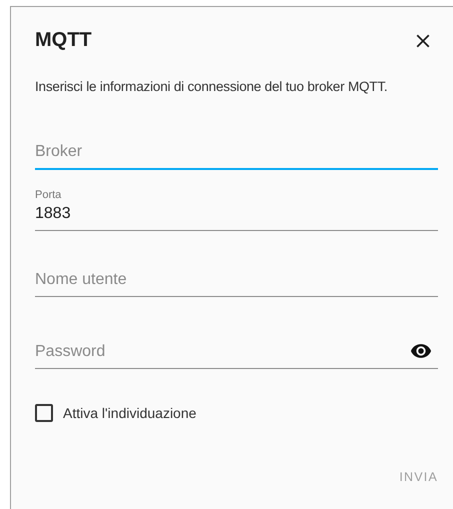 The width and height of the screenshot is (453, 509). I want to click on dialog-description: Inserisci le informazioni di connessione del tuo broker MQTT., so click(211, 87).